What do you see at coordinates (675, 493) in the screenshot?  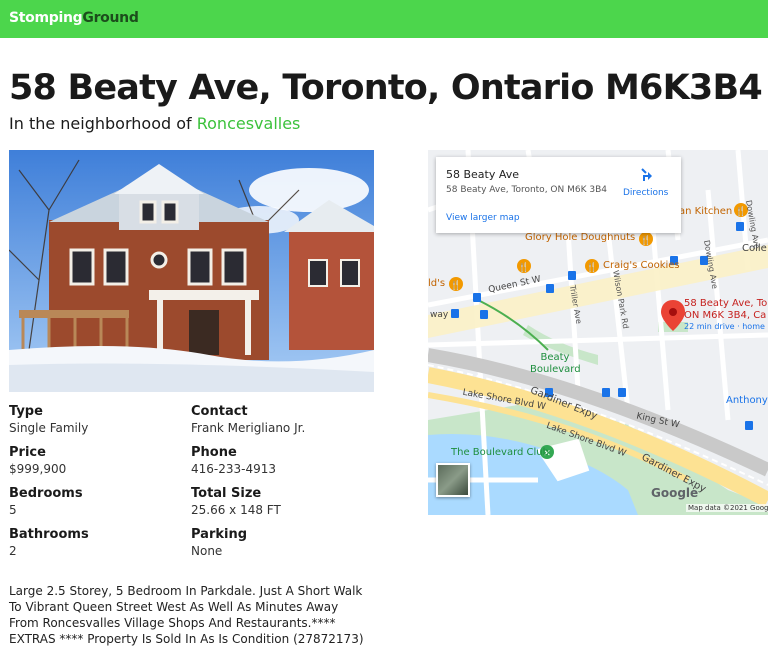 I see `google-logo: Google` at bounding box center [675, 493].